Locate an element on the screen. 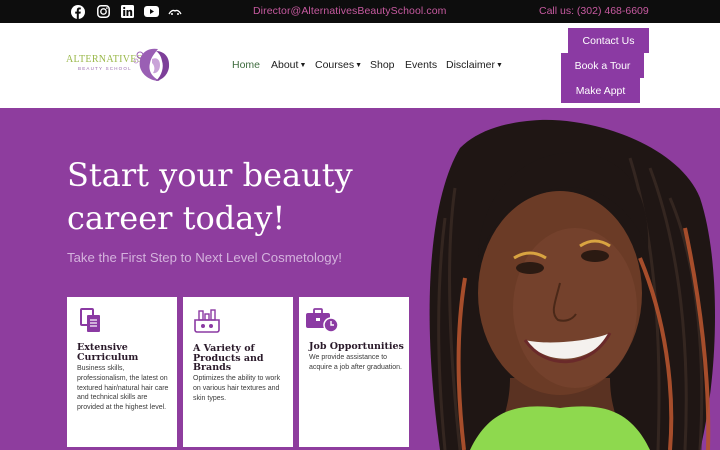  card-title: Job Opportunities is located at coordinates (356, 347).